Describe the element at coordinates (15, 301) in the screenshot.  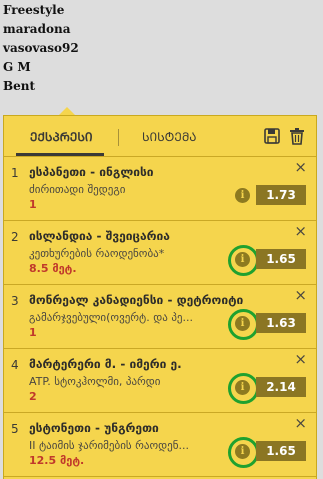
I see `bet-number: 3` at that location.